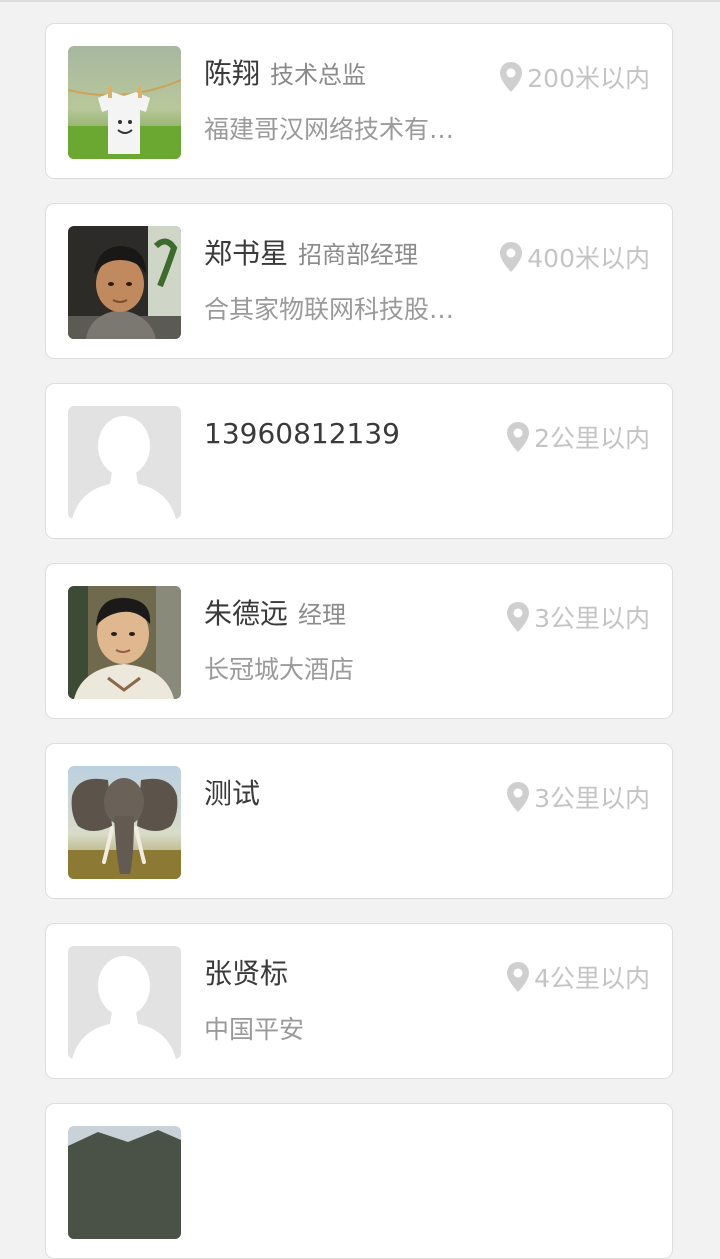 The width and height of the screenshot is (720, 1259). Describe the element at coordinates (359, 1001) in the screenshot. I see `contact-card-5: 张贤标 中国平安 4公里以内` at that location.